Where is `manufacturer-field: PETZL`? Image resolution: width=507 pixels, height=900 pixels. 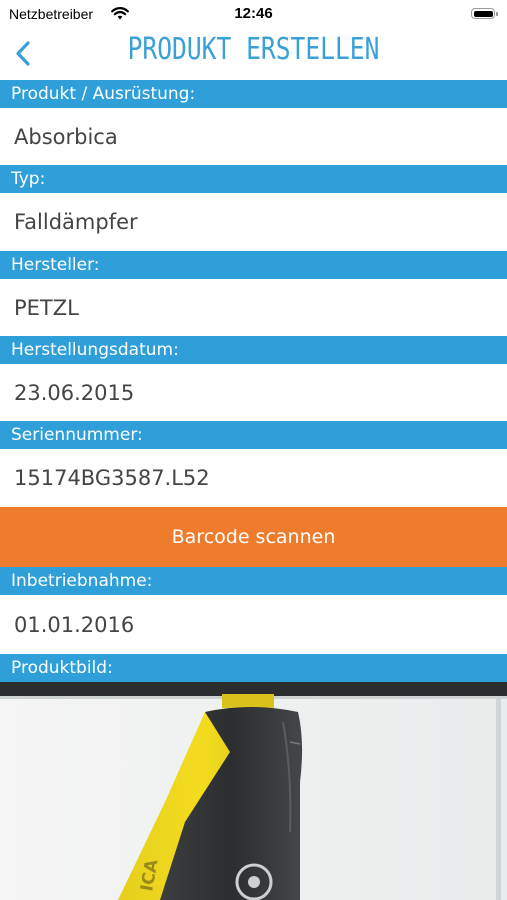 manufacturer-field: PETZL is located at coordinates (253, 308).